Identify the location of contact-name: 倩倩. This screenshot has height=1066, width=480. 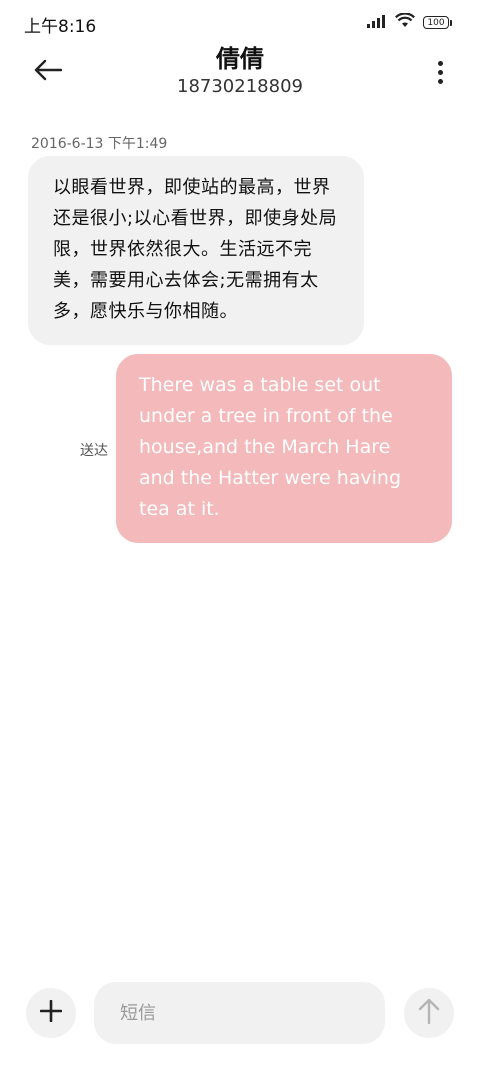
(240, 59).